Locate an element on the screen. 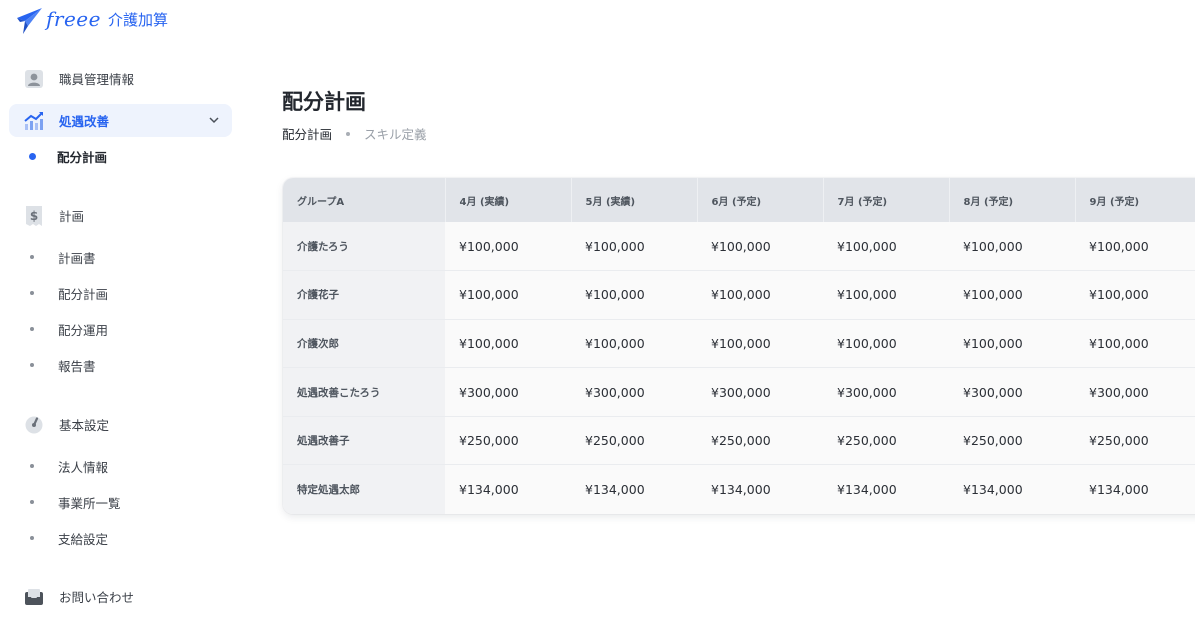 The image size is (1195, 620). sidebar-item-treatment: 処遇改善 is located at coordinates (120, 120).